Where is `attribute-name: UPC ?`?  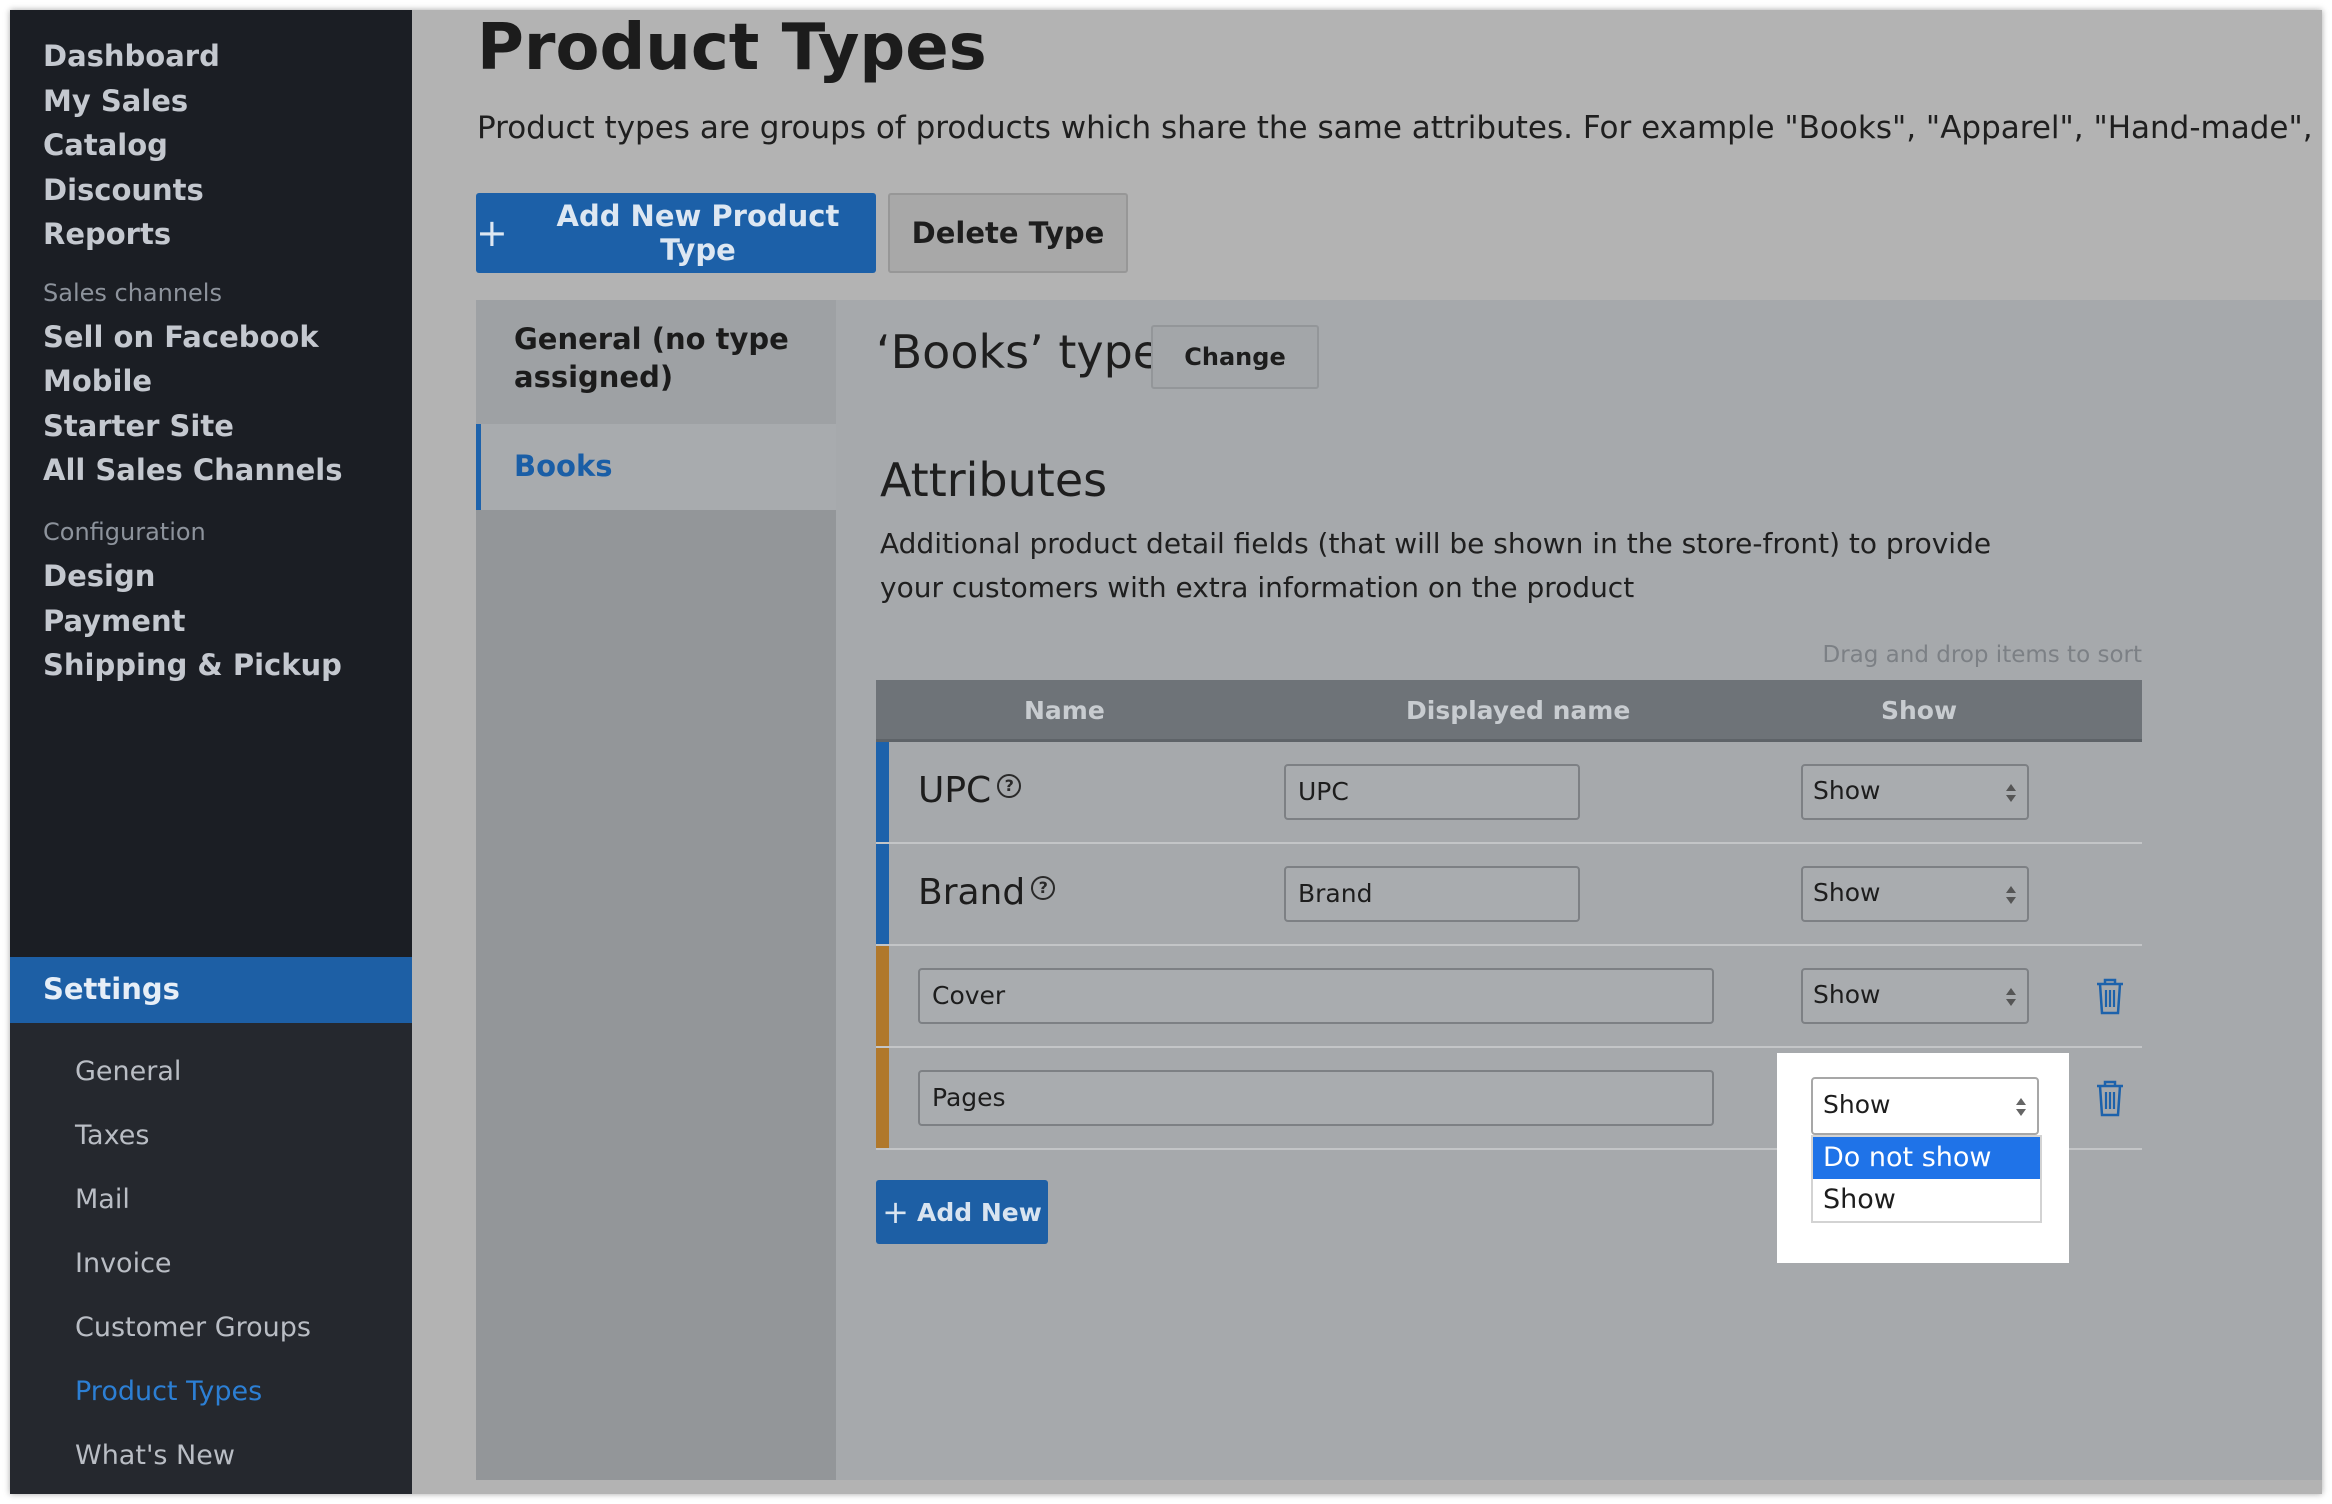 attribute-name: UPC ? is located at coordinates (970, 791).